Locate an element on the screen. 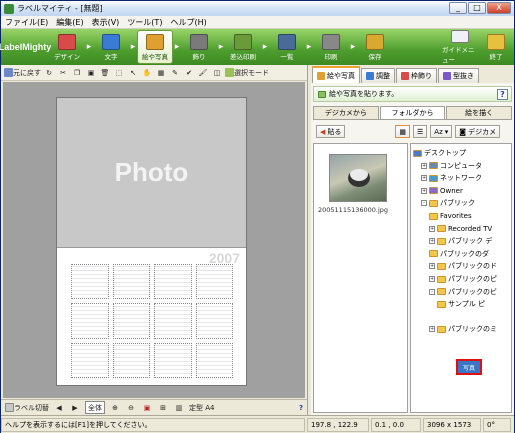 The width and height of the screenshot is (515, 433). panel-tab-3: 型抜き is located at coordinates (458, 75).